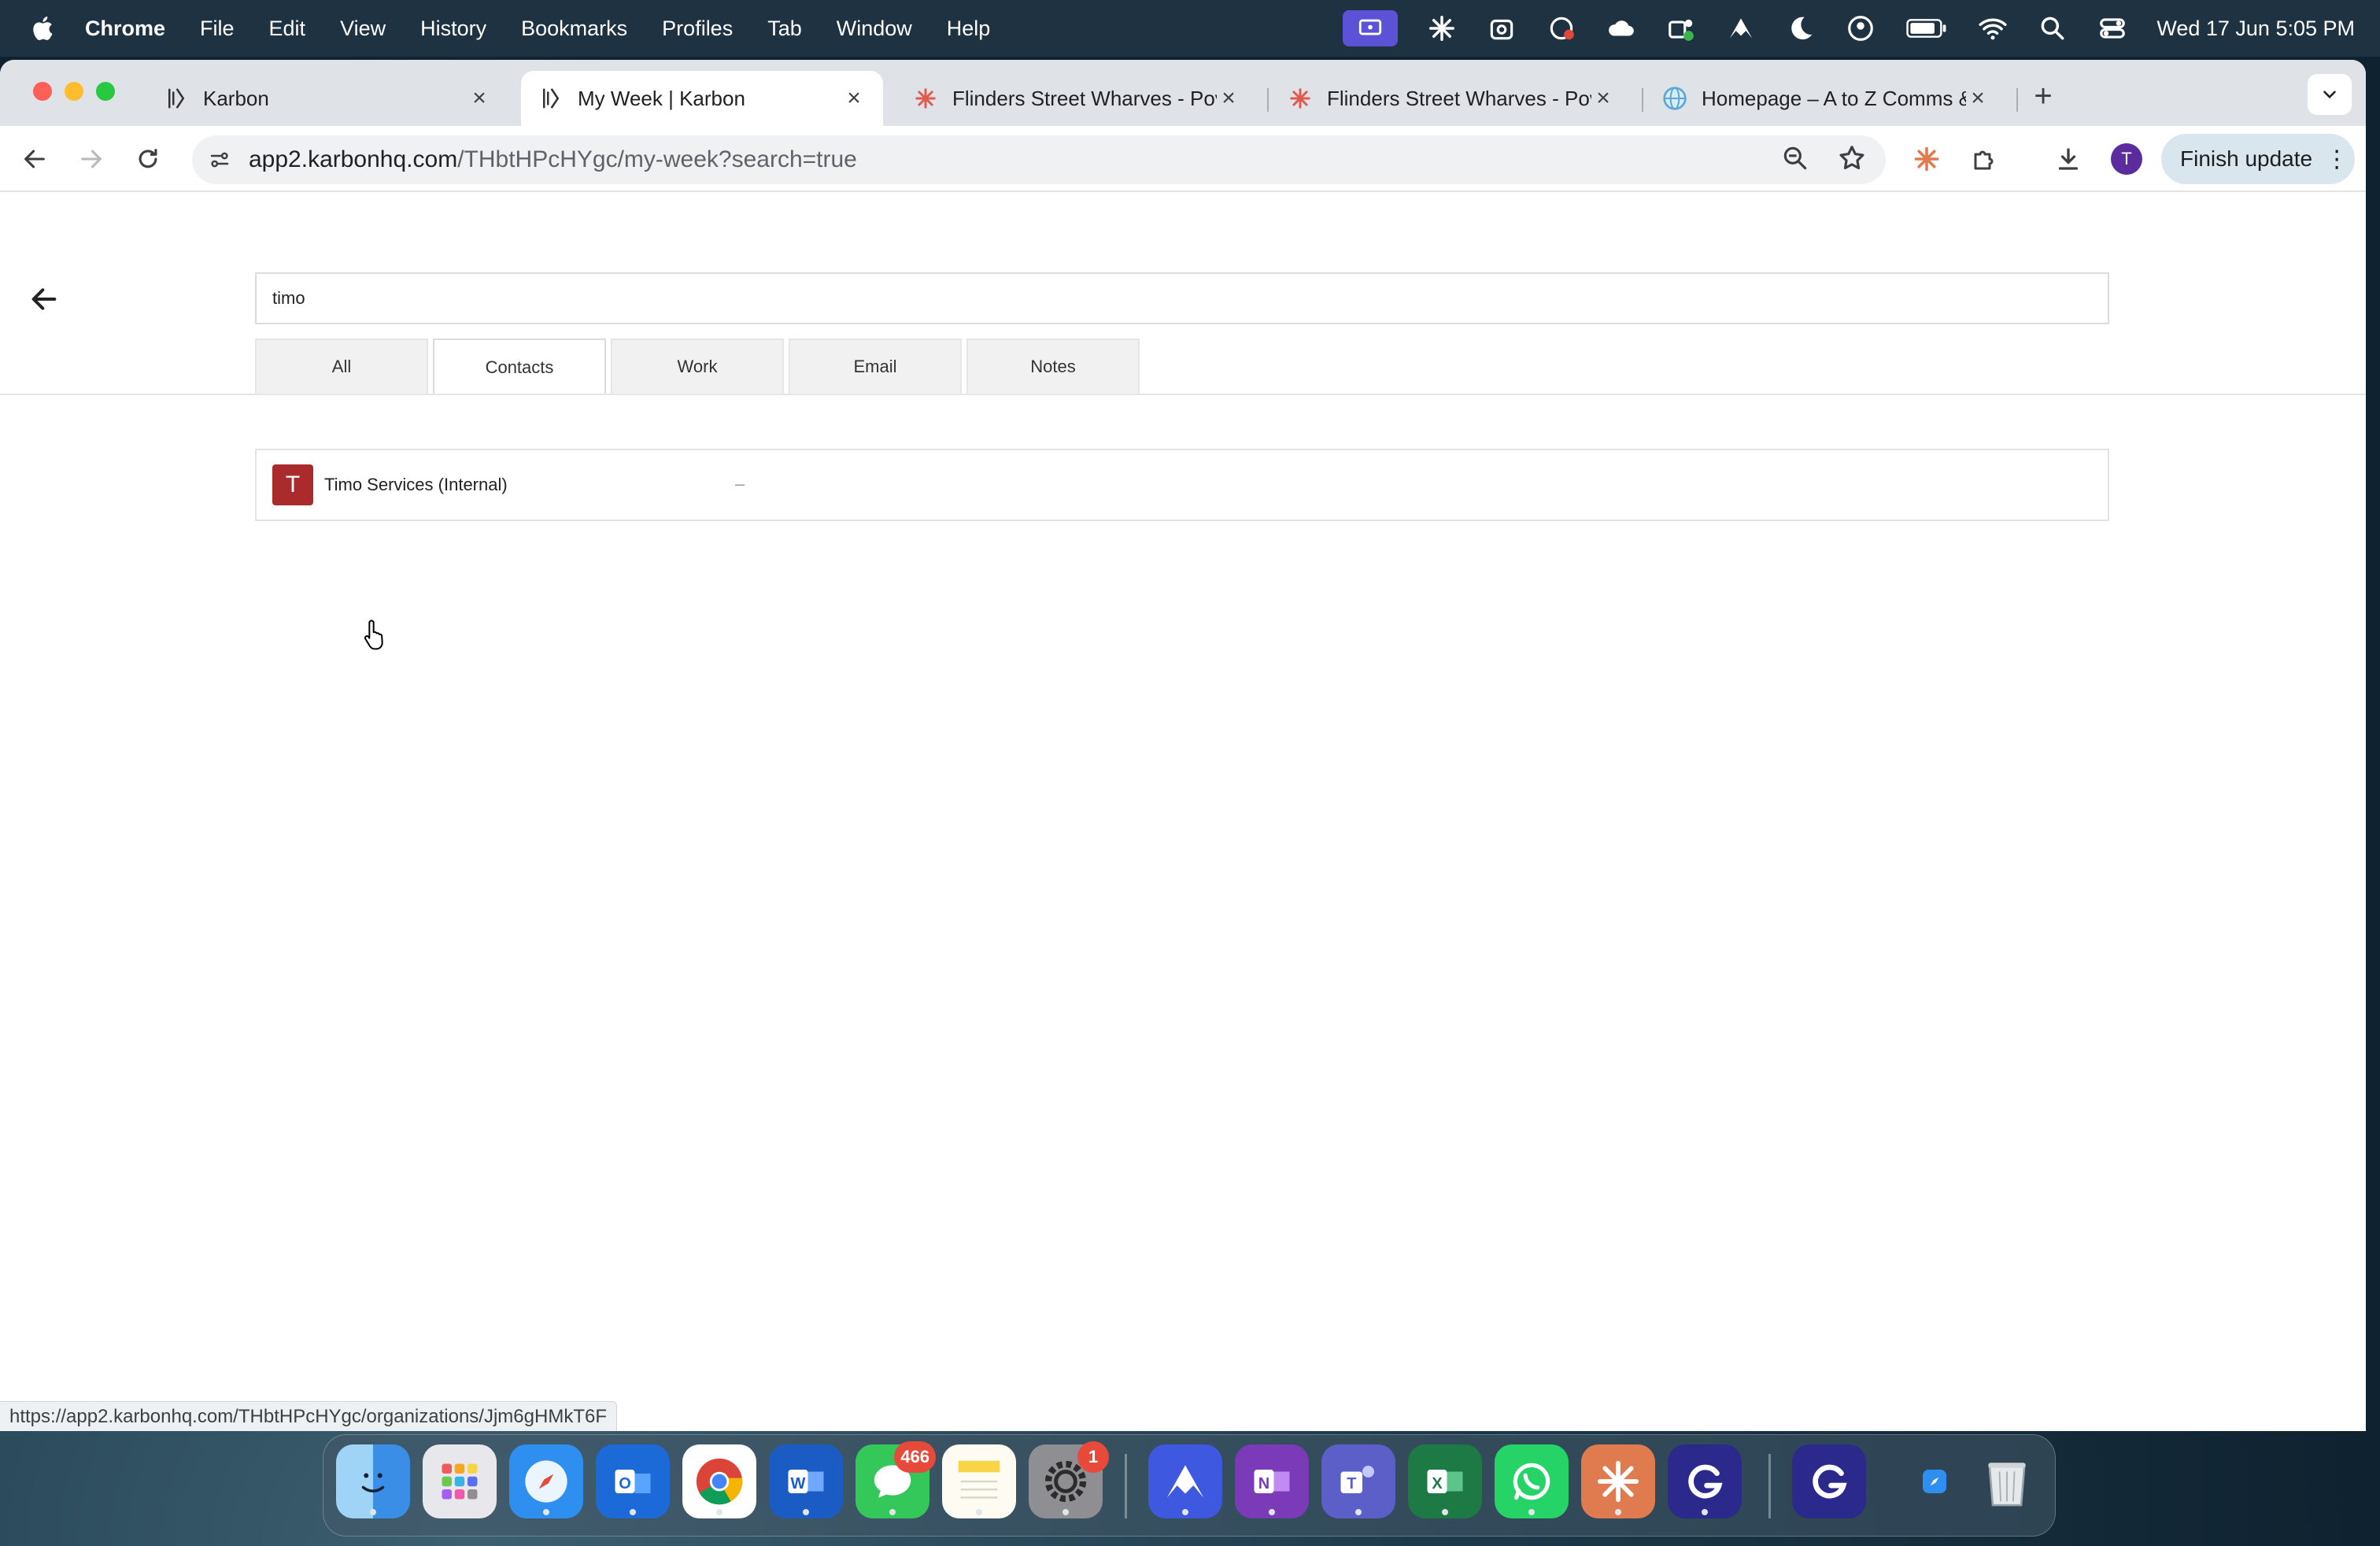 The width and height of the screenshot is (2380, 1546). I want to click on creative-cloud-icon, so click(1561, 28).